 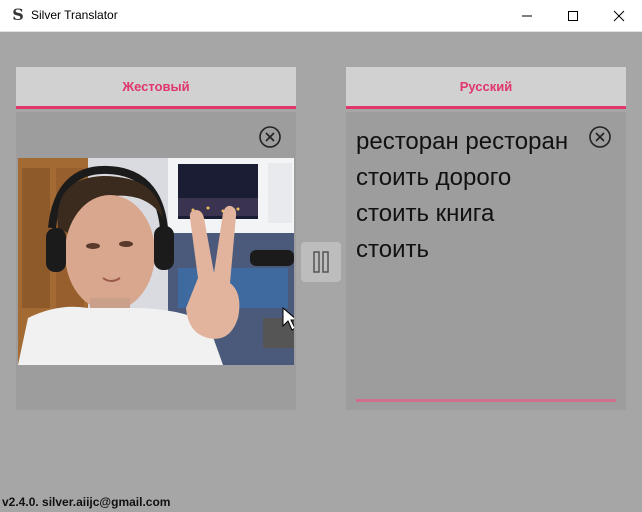 I want to click on minimize-button, so click(x=527, y=15).